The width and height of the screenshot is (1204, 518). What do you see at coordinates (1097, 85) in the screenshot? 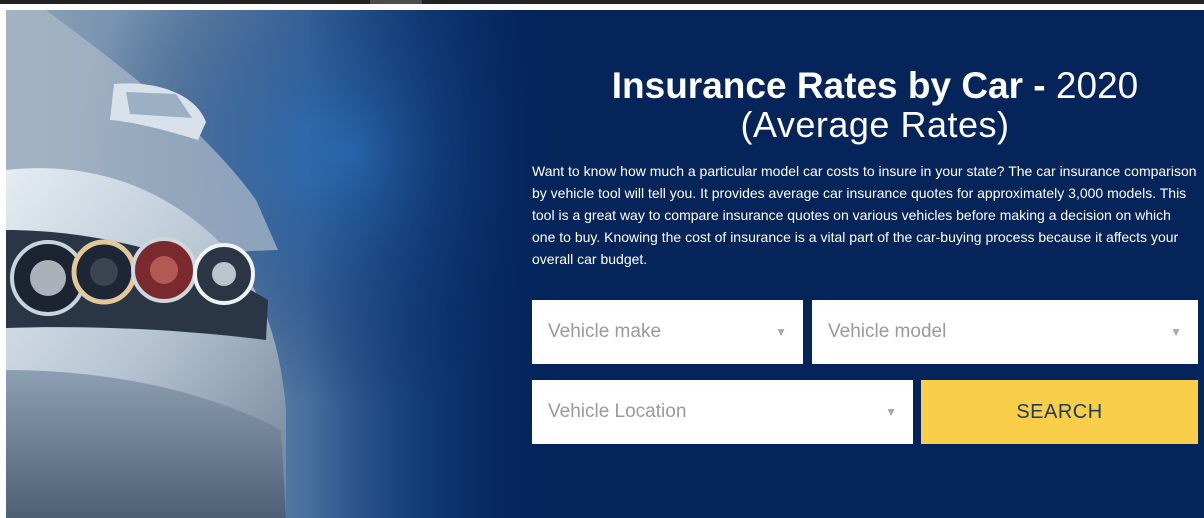
I see `title-year: 2020` at bounding box center [1097, 85].